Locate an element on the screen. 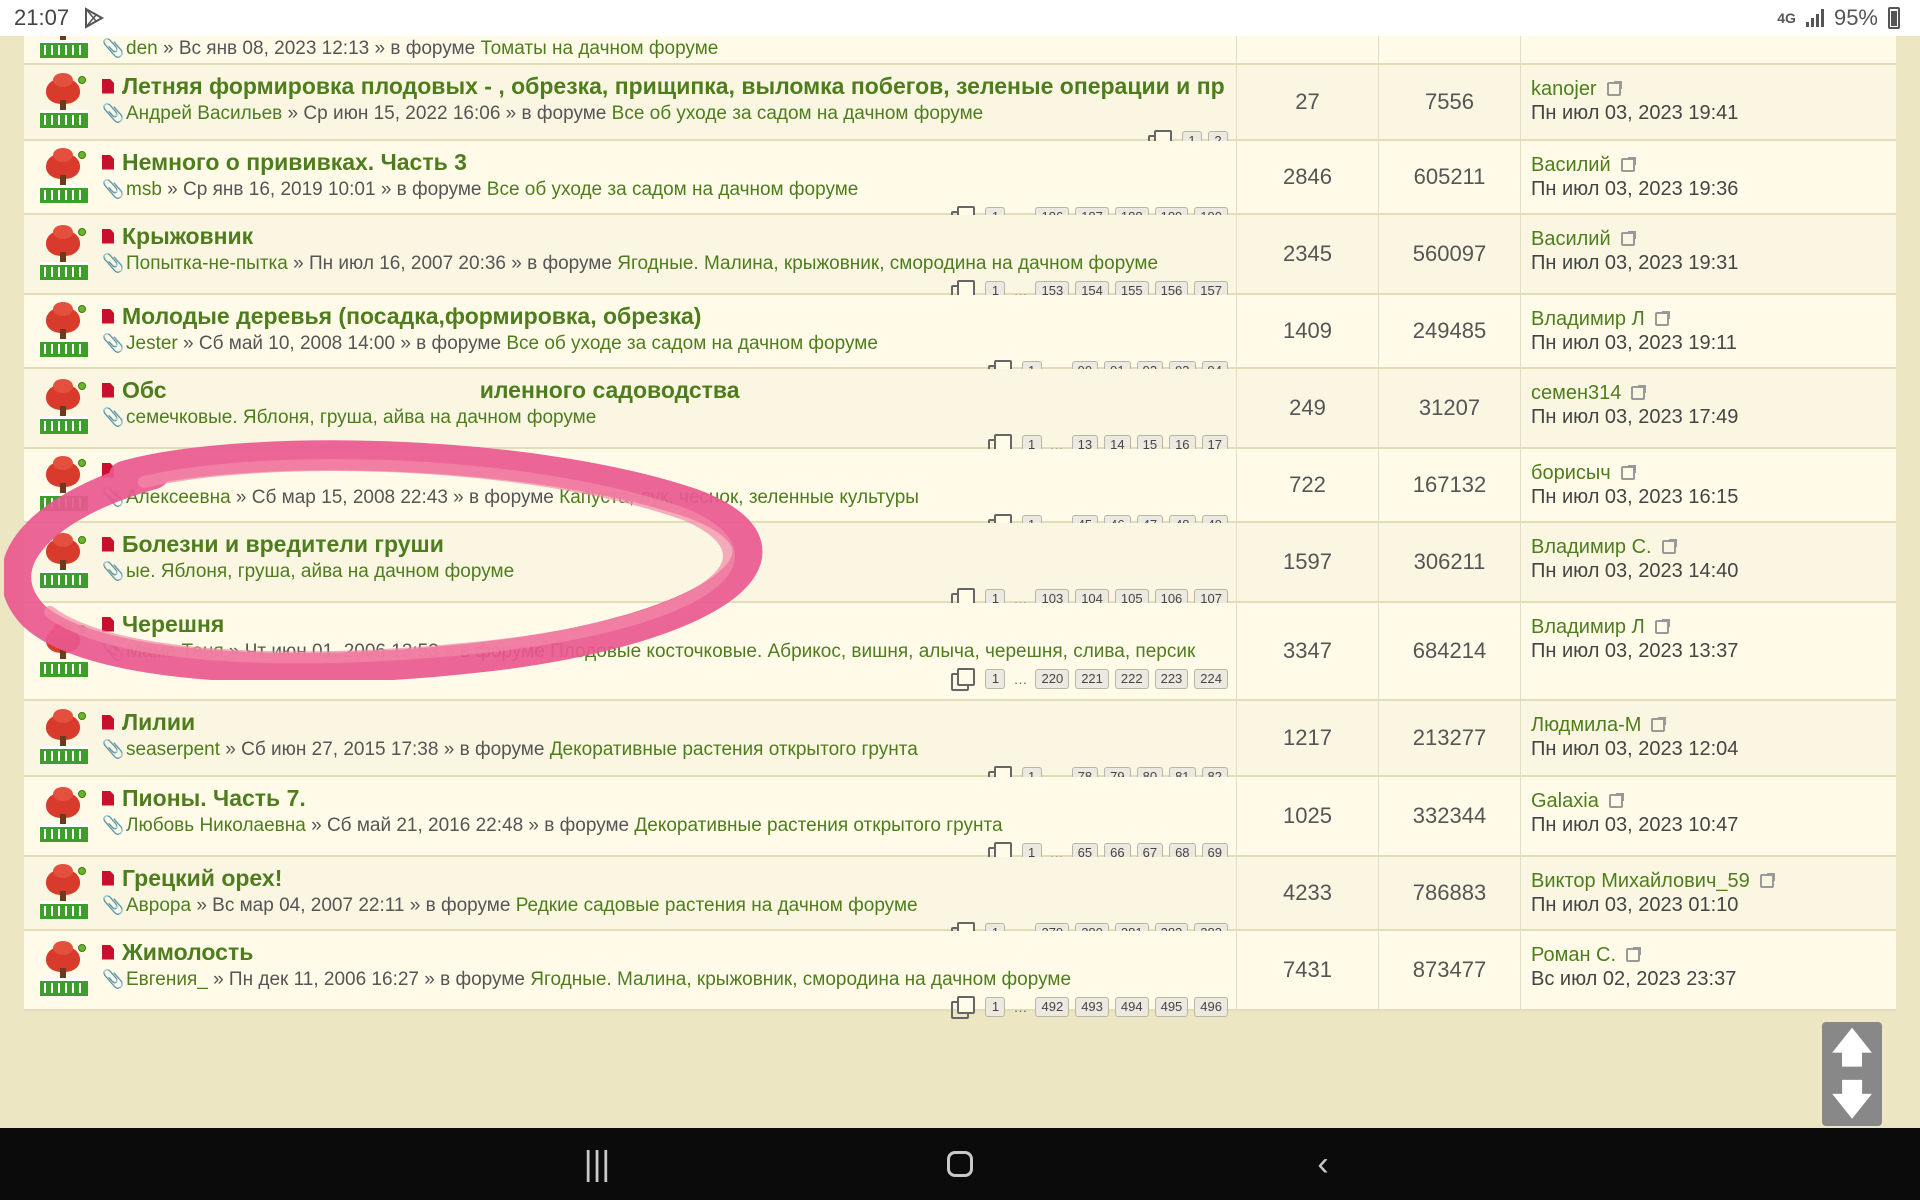  topic-title-link: Обс иленного садоводства is located at coordinates (431, 390).